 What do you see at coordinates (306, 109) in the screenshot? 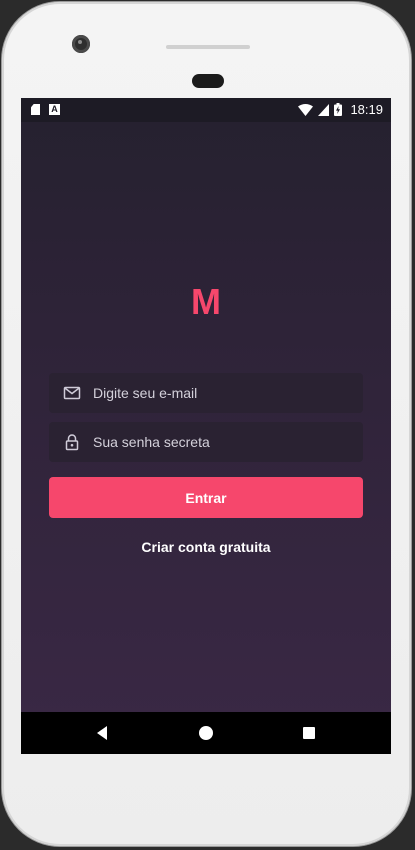
I see `wifi-icon` at bounding box center [306, 109].